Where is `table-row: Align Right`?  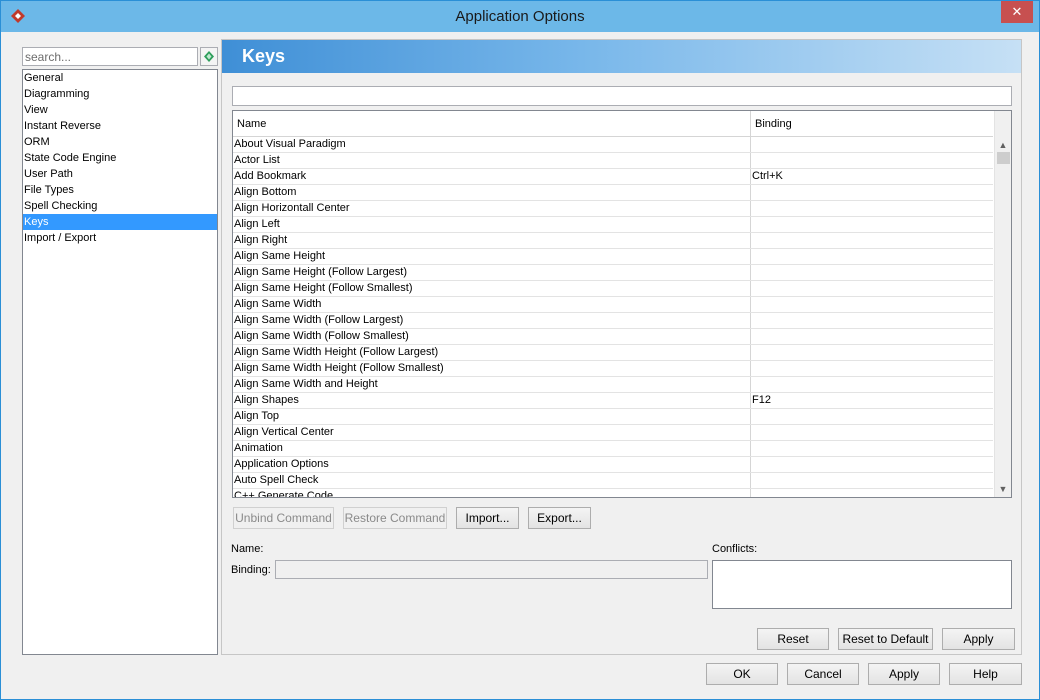 table-row: Align Right is located at coordinates (613, 241).